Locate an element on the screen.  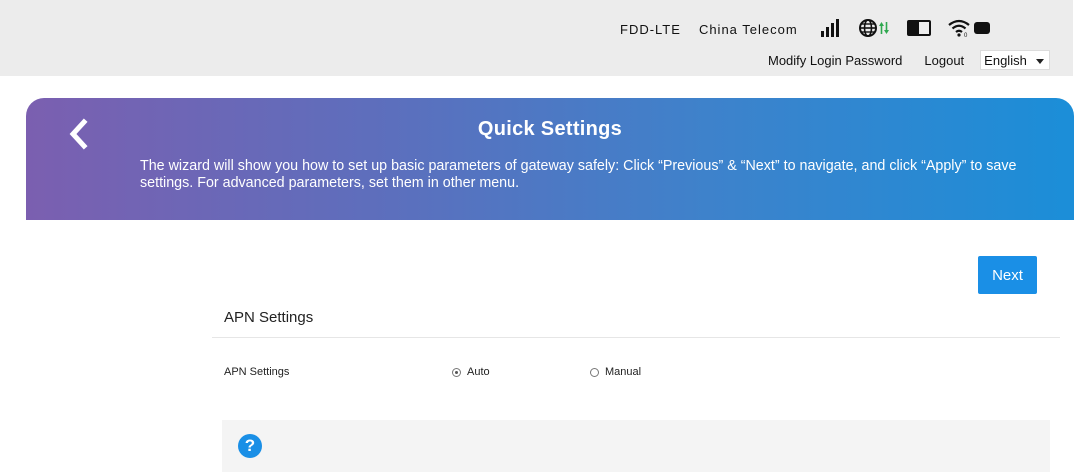
apn-manual-radio: Manual is located at coordinates (615, 372).